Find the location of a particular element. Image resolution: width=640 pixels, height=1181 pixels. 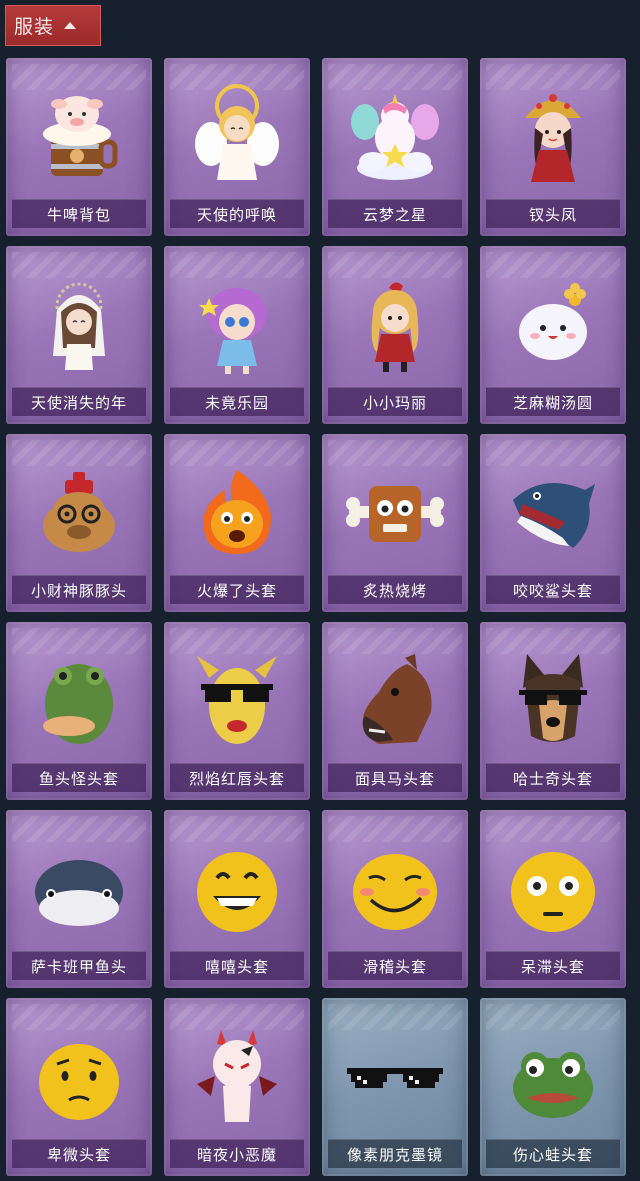

phoenix-crown-girl-icon is located at coordinates (553, 136).